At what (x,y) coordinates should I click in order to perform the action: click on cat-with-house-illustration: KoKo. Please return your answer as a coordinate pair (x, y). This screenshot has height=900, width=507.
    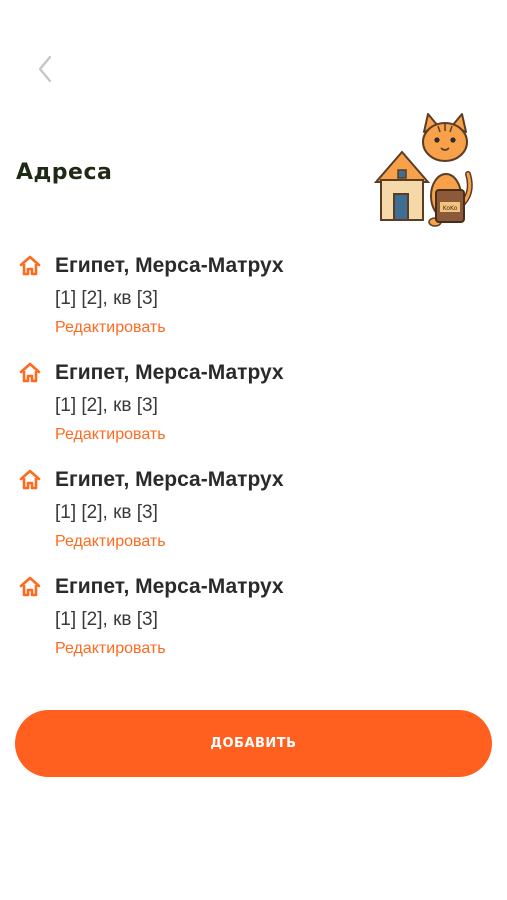
    Looking at the image, I should click on (423, 170).